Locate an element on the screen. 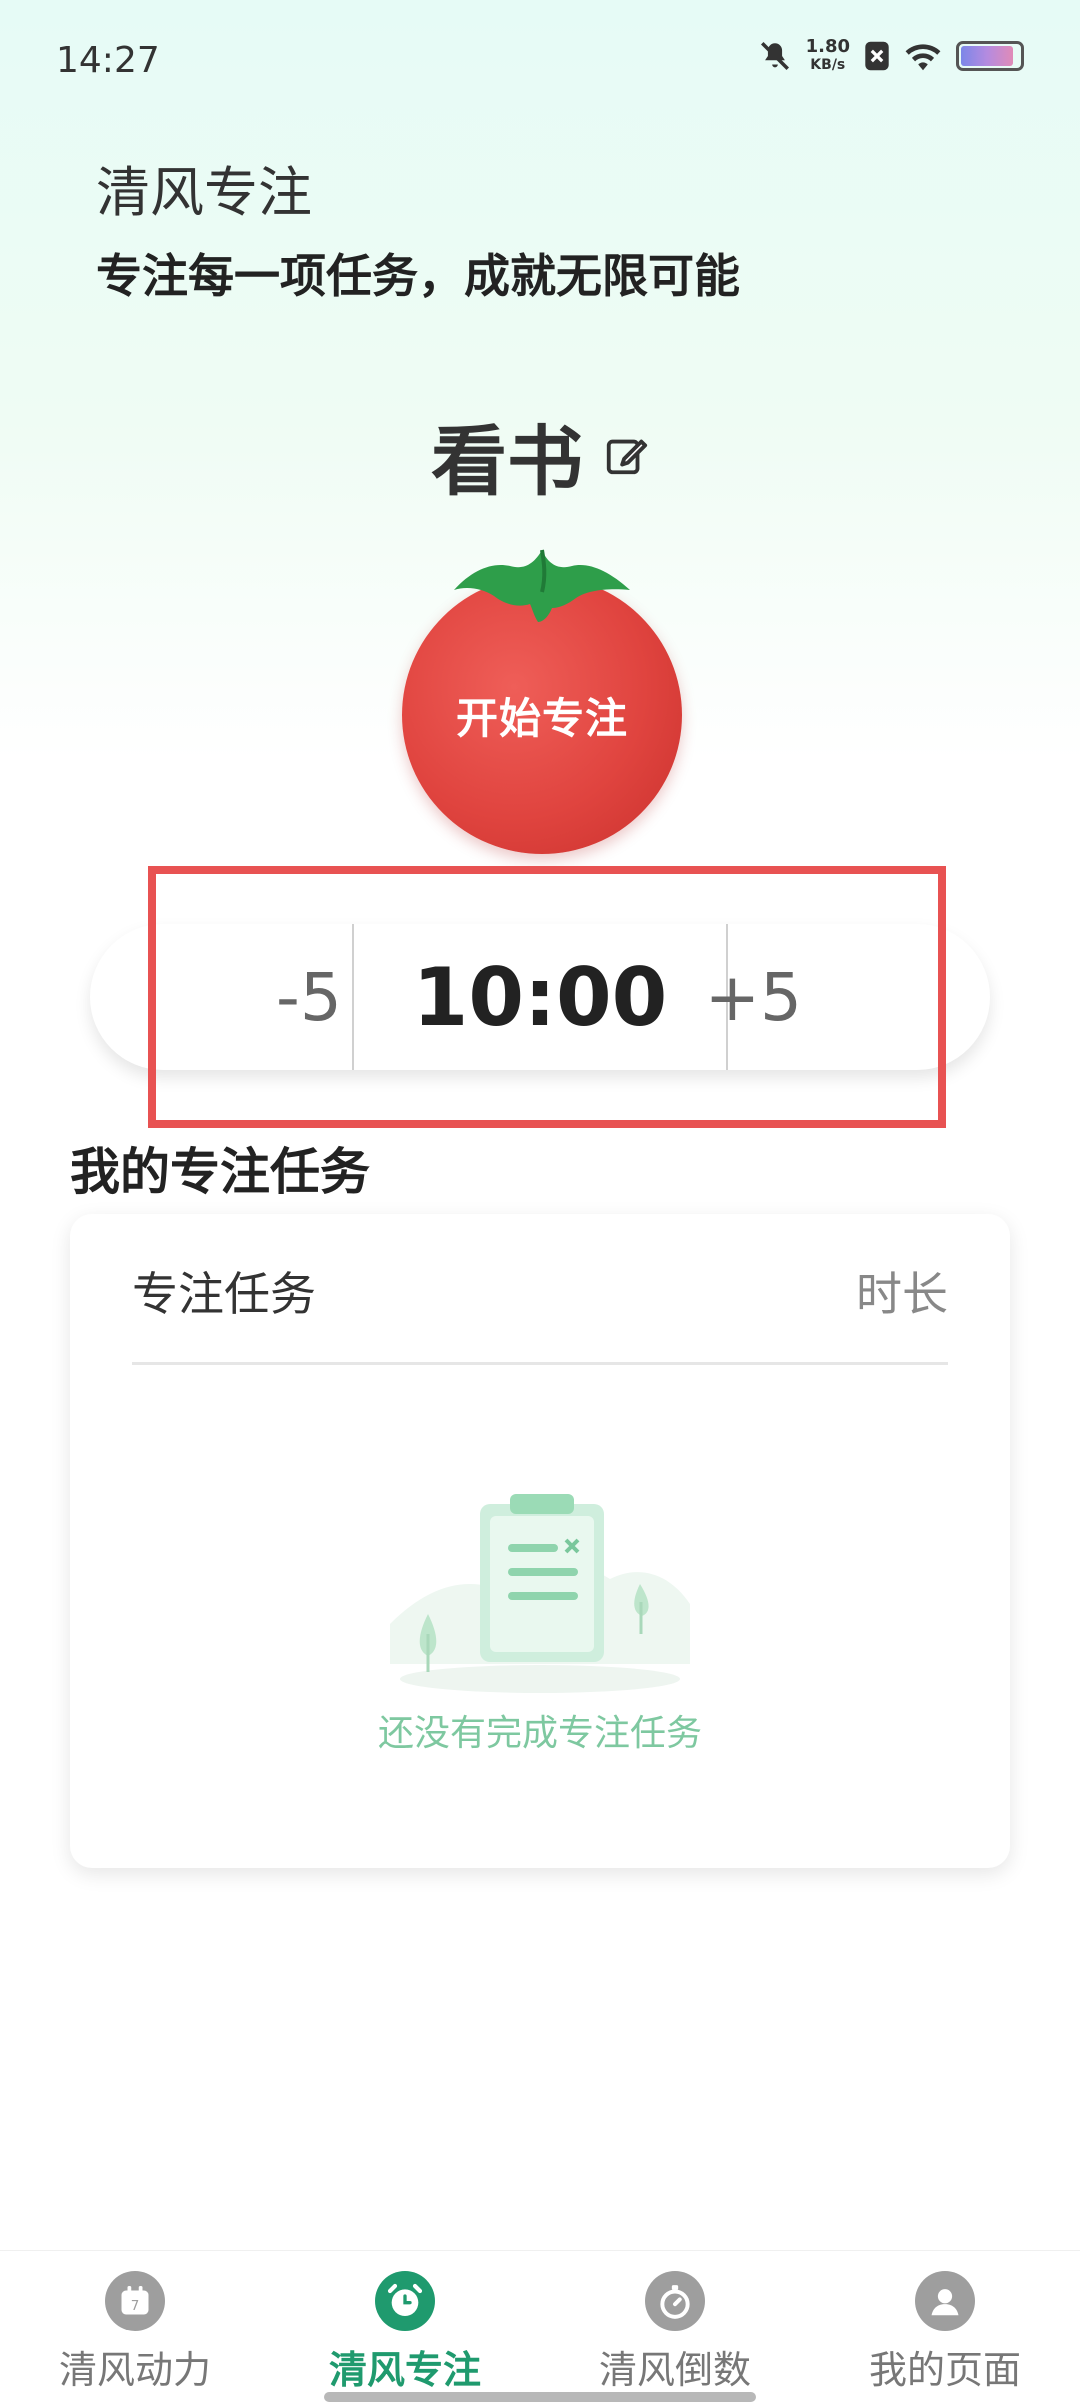  task-name-row: 看书 is located at coordinates (540, 455).